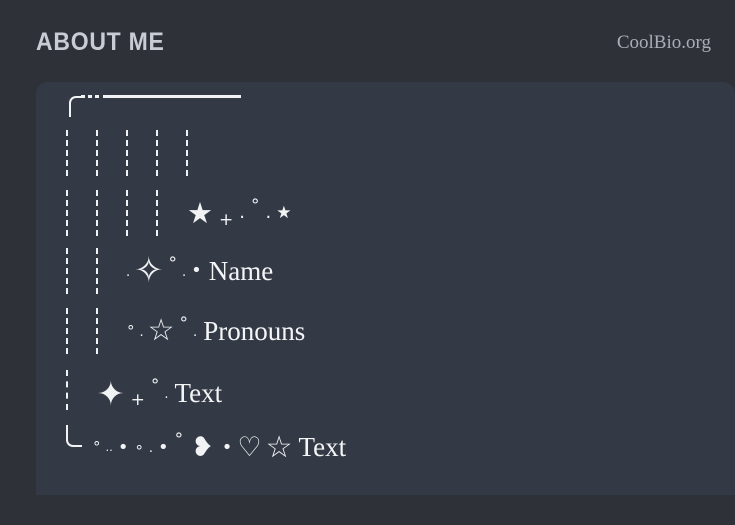 The width and height of the screenshot is (735, 525). I want to click on art-row-pronouns: ° · ☆ ° · Pronouns, so click(184, 331).